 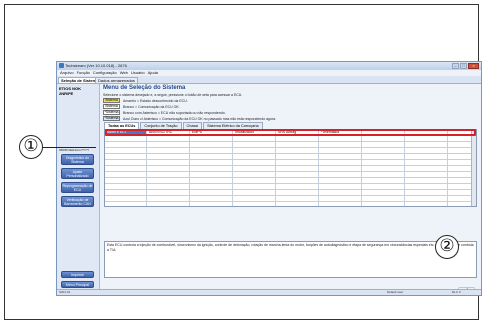 What do you see at coordinates (77, 274) in the screenshot?
I see `print-button: Imprimir` at bounding box center [77, 274].